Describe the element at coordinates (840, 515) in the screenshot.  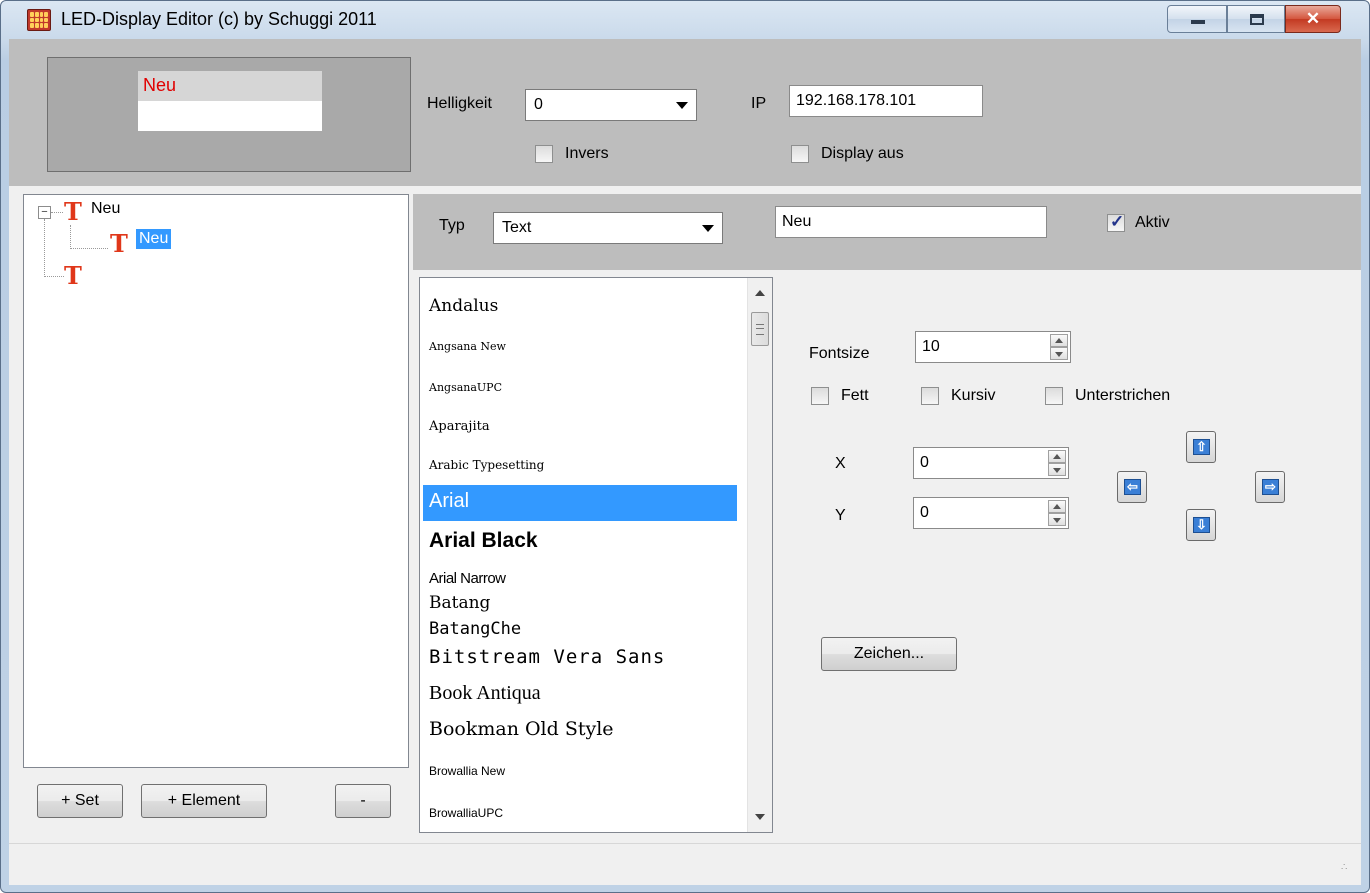
I see `y-label: Y` at that location.